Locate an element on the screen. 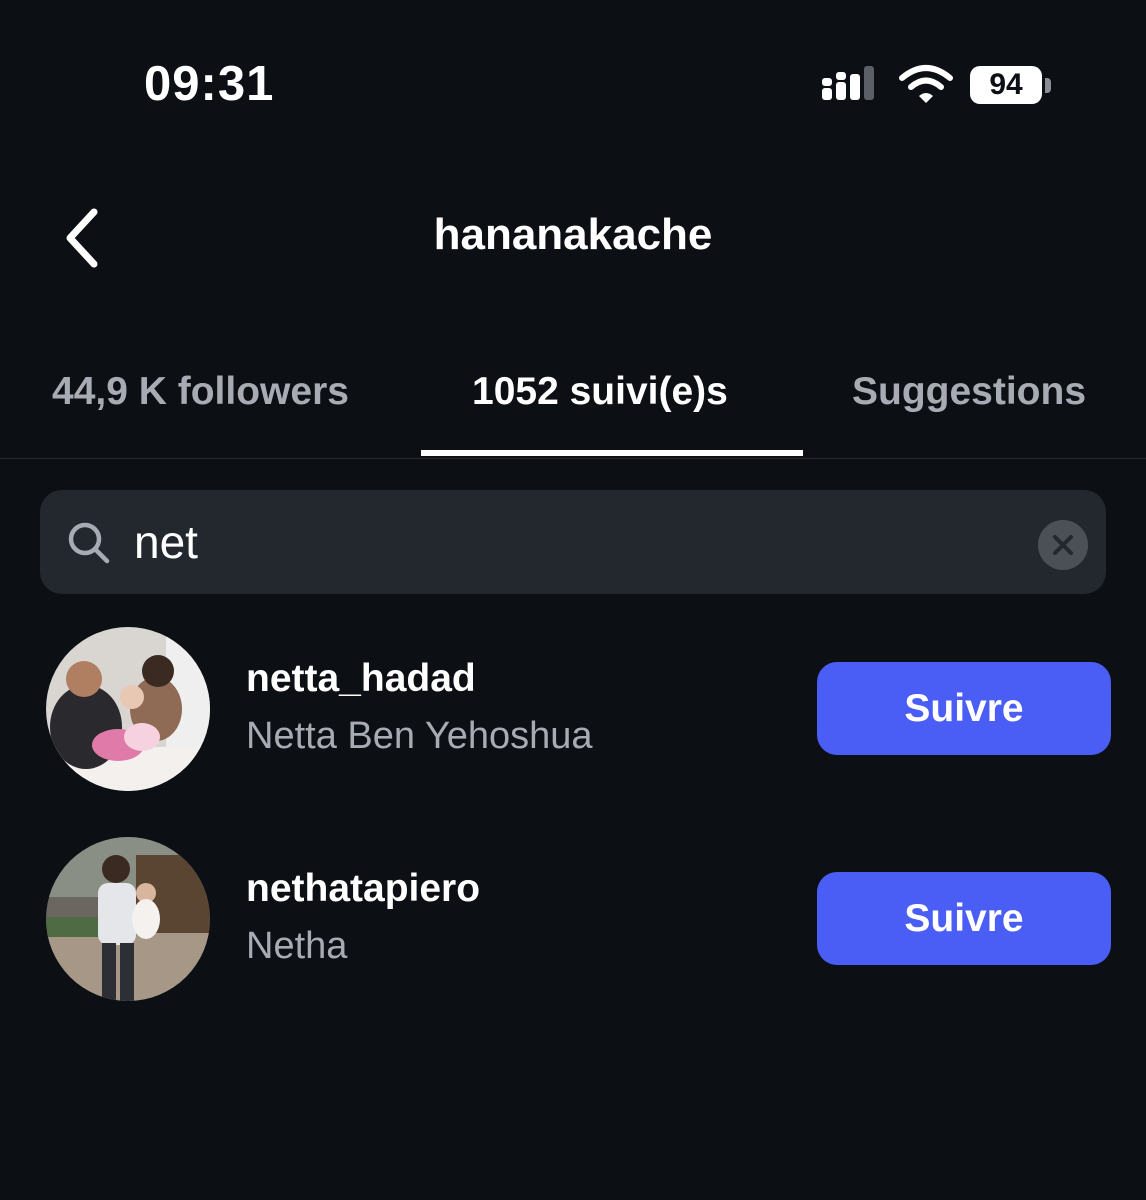 The height and width of the screenshot is (1200, 1146). active-tab-indicator is located at coordinates (612, 453).